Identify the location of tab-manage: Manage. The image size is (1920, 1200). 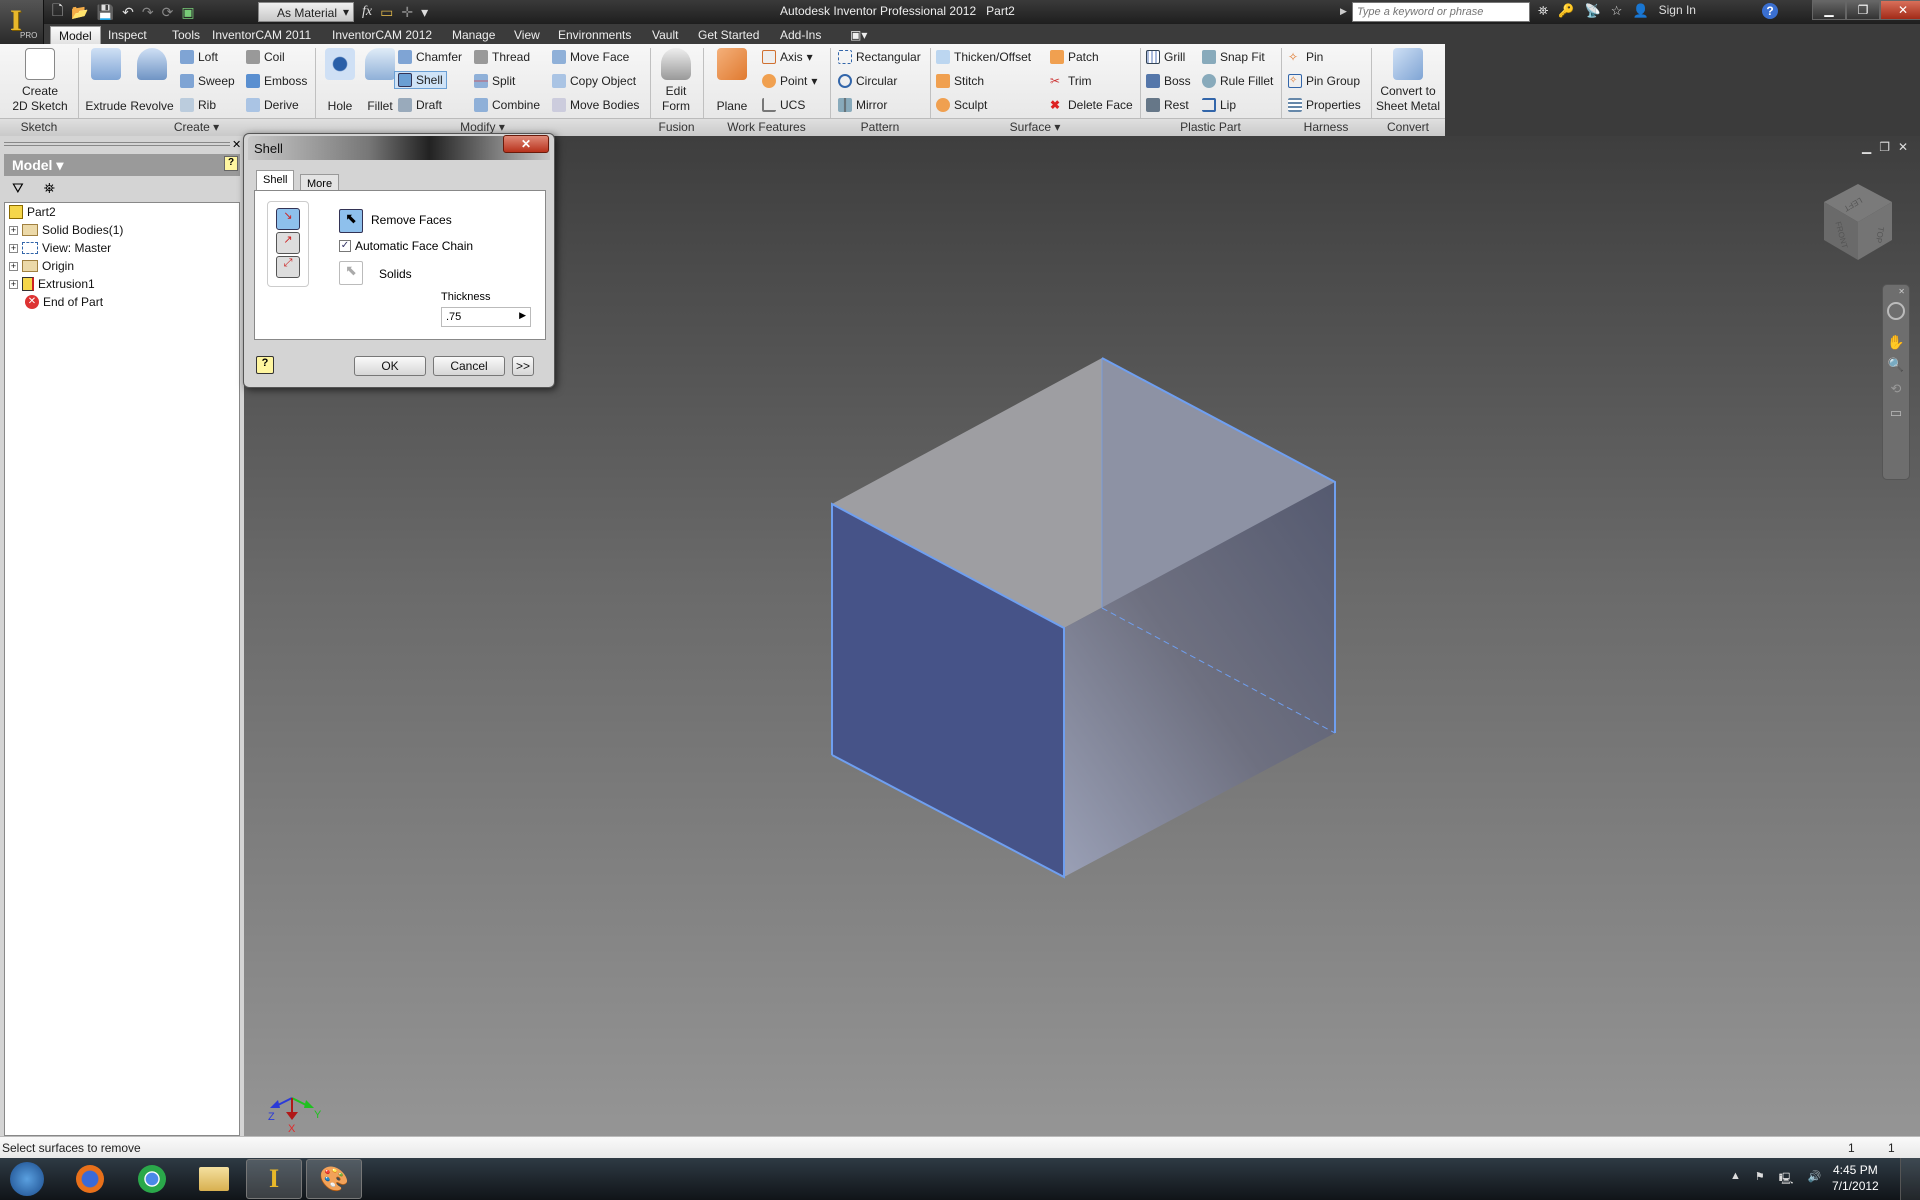
(473, 35).